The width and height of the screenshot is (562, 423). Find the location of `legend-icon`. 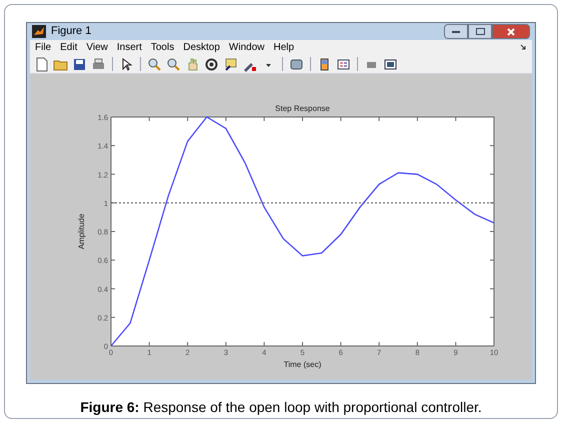

legend-icon is located at coordinates (343, 64).